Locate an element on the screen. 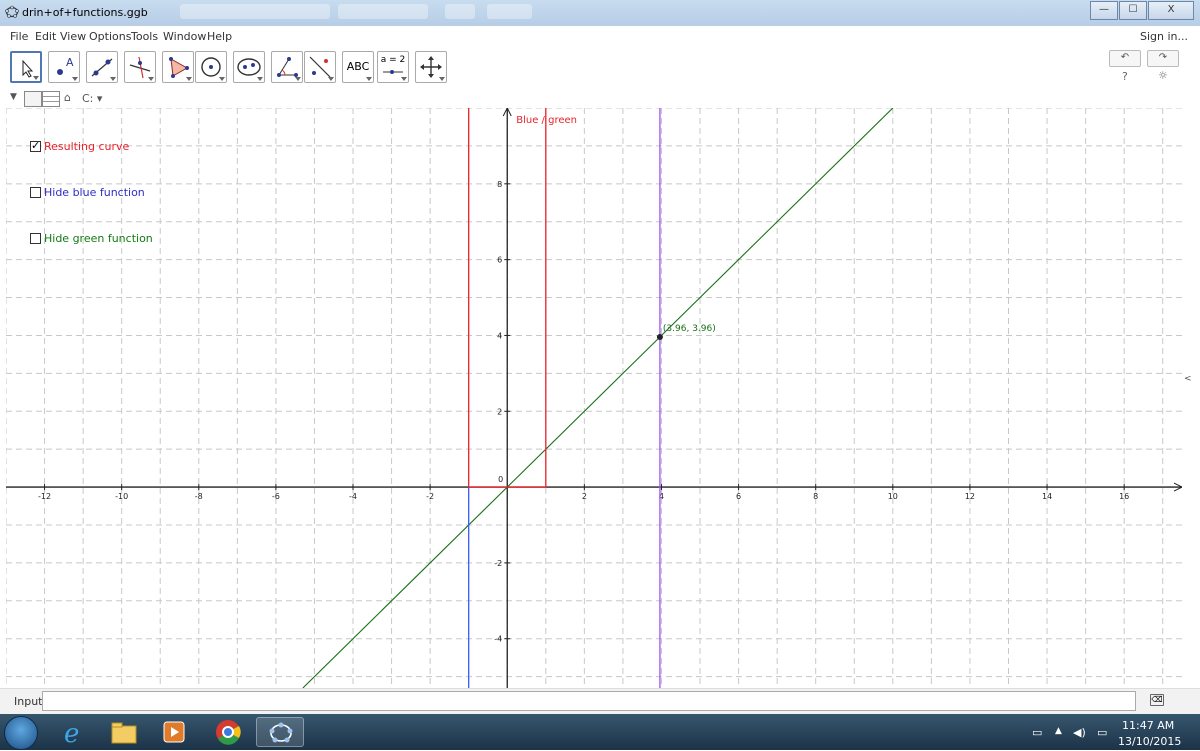  maximize-button: ☐ is located at coordinates (1133, 10).